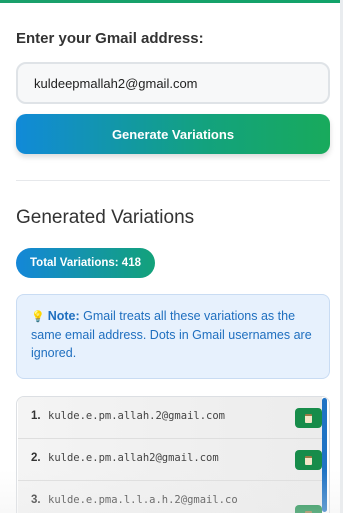  I want to click on item-email: kulde.e.pm.allah.2@gmail.com, so click(137, 416).